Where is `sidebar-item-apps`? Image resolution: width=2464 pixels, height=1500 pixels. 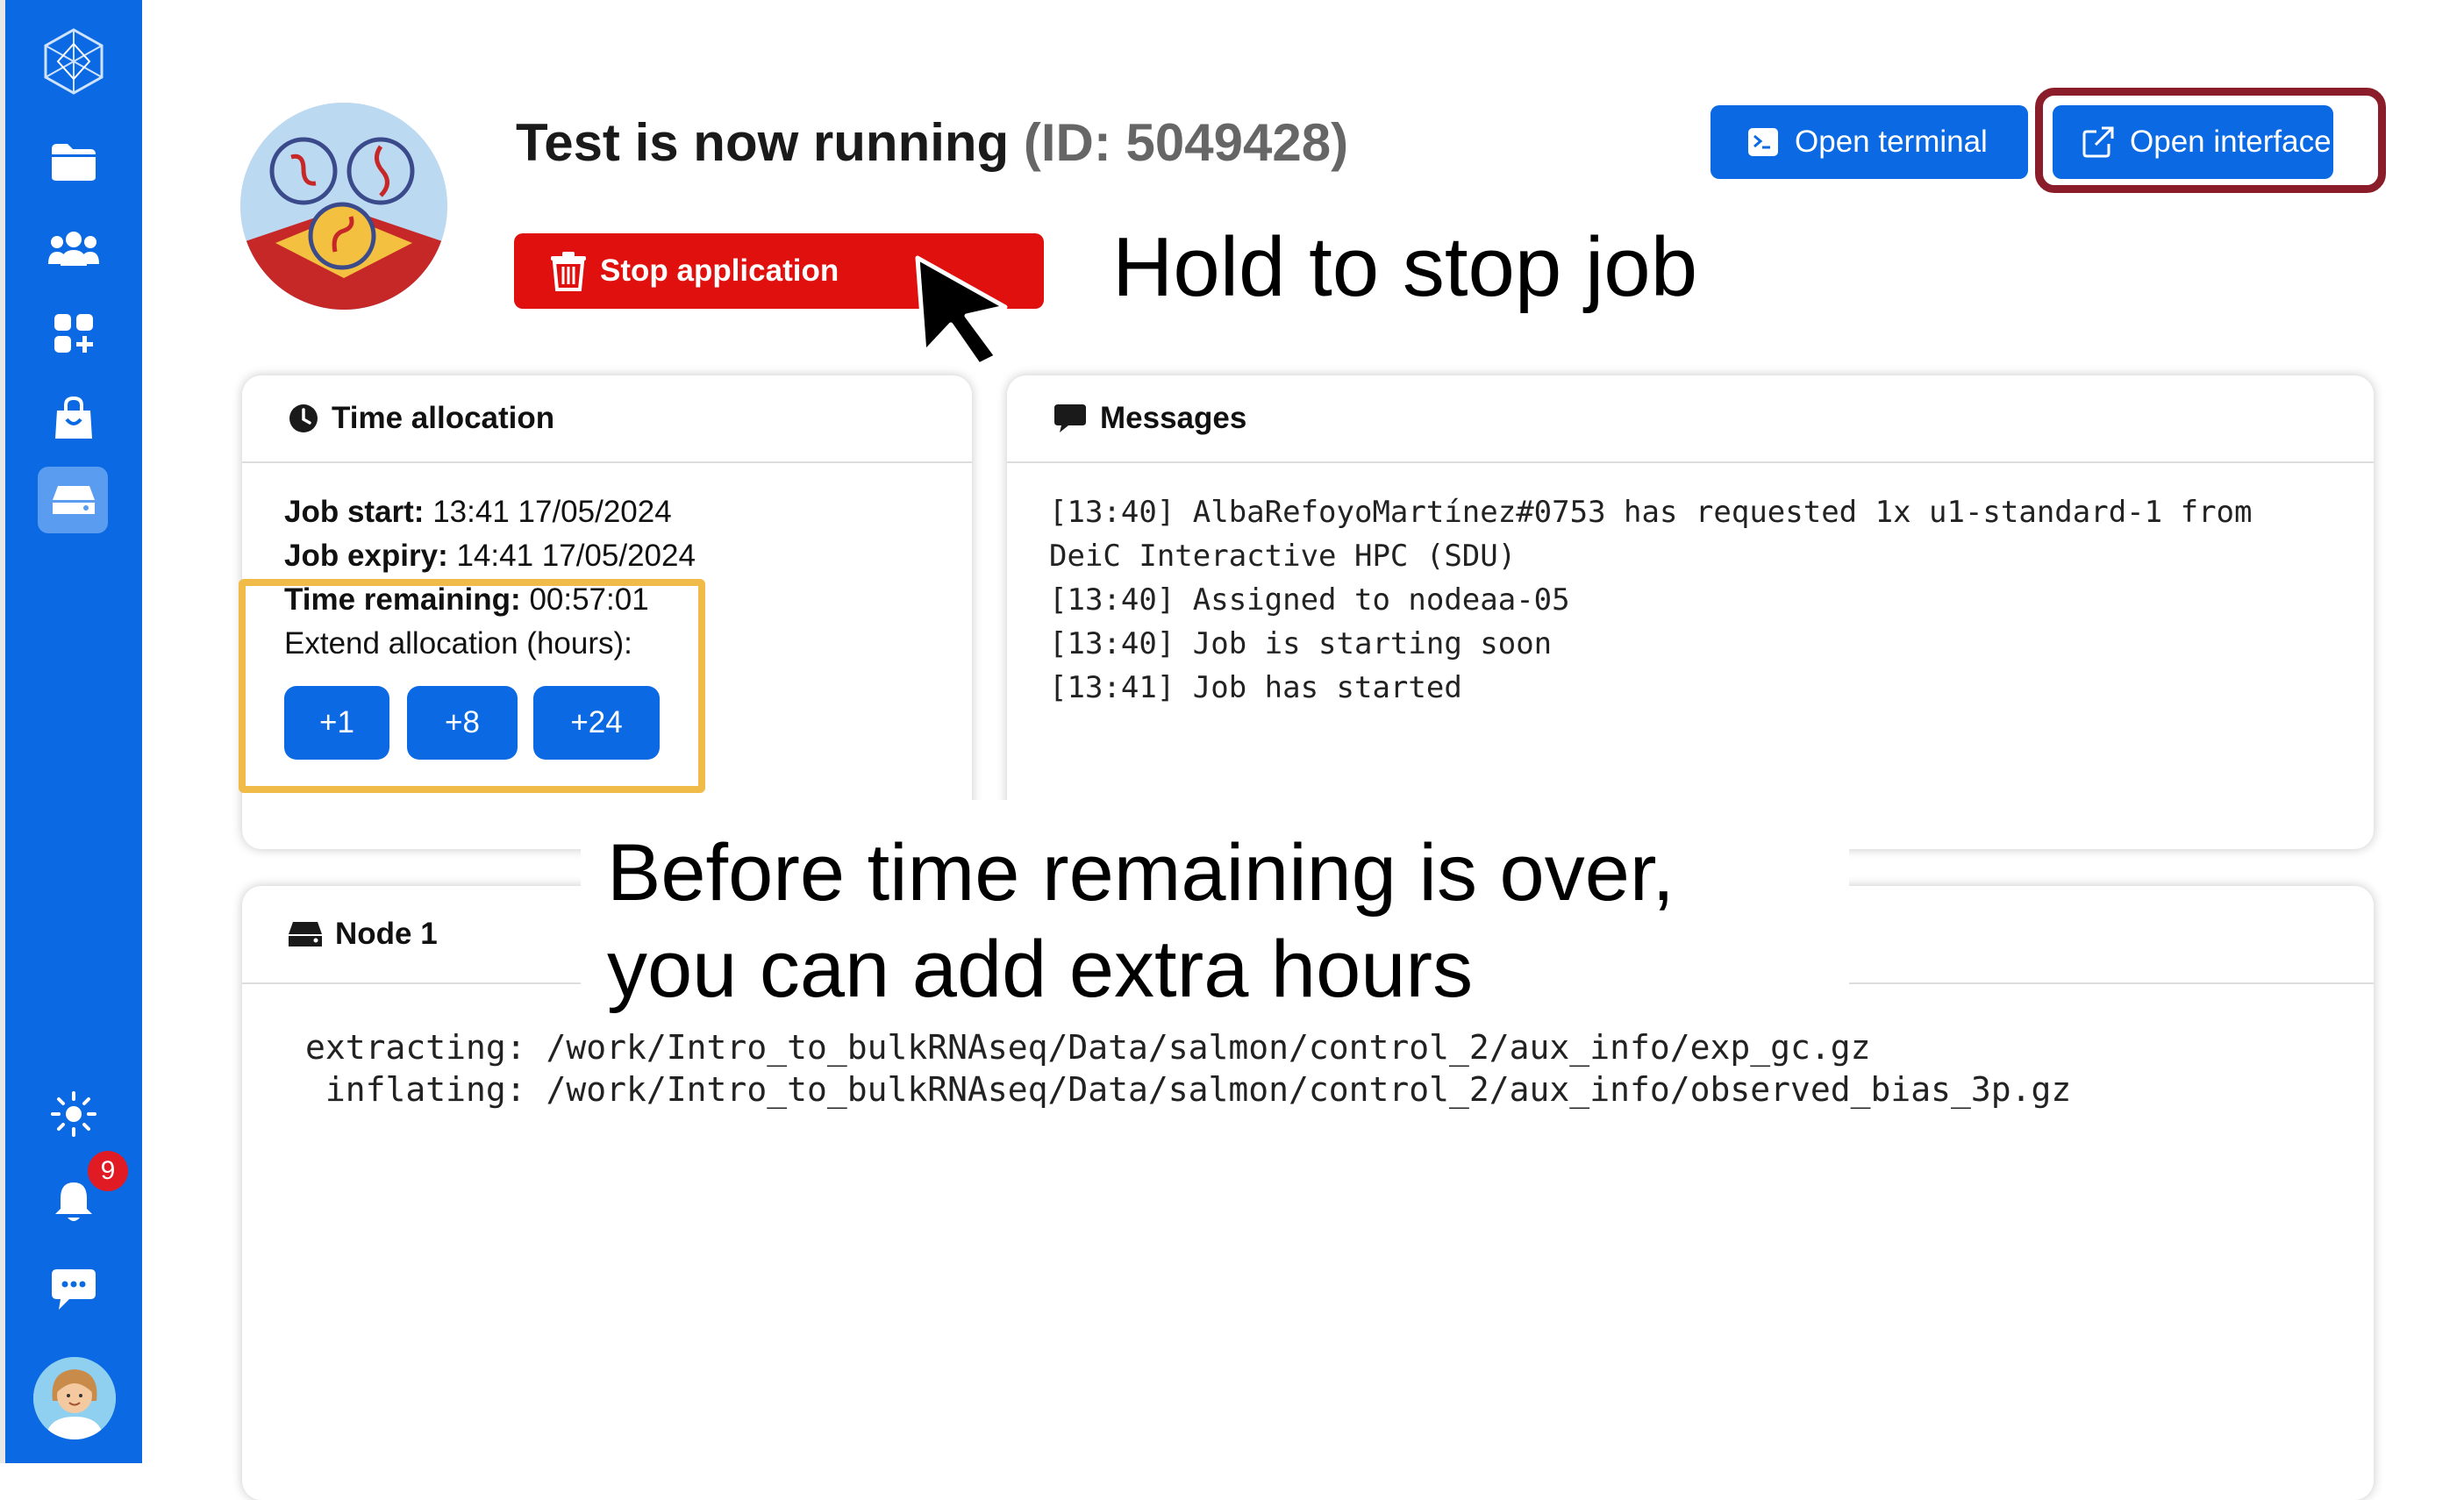 sidebar-item-apps is located at coordinates (73, 333).